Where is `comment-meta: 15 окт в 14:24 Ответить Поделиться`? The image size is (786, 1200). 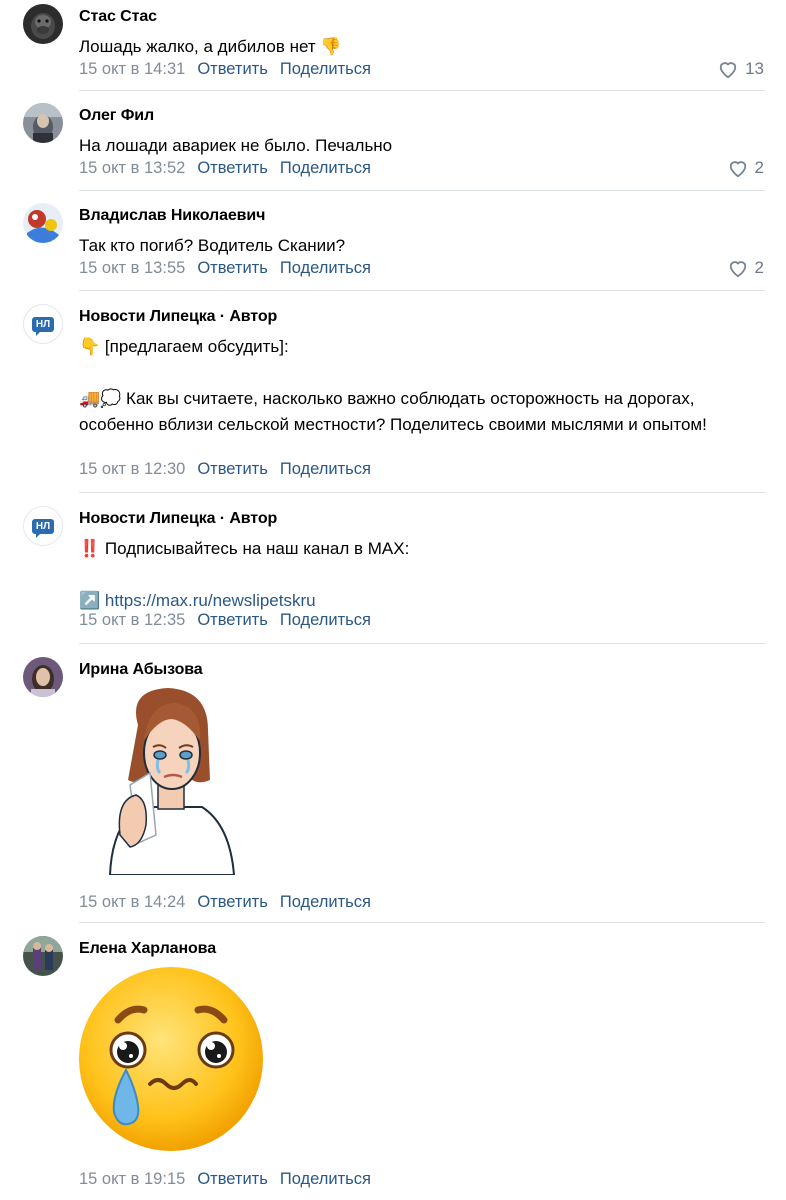
comment-meta: 15 окт в 14:24 Ответить Поделиться is located at coordinates (231, 902).